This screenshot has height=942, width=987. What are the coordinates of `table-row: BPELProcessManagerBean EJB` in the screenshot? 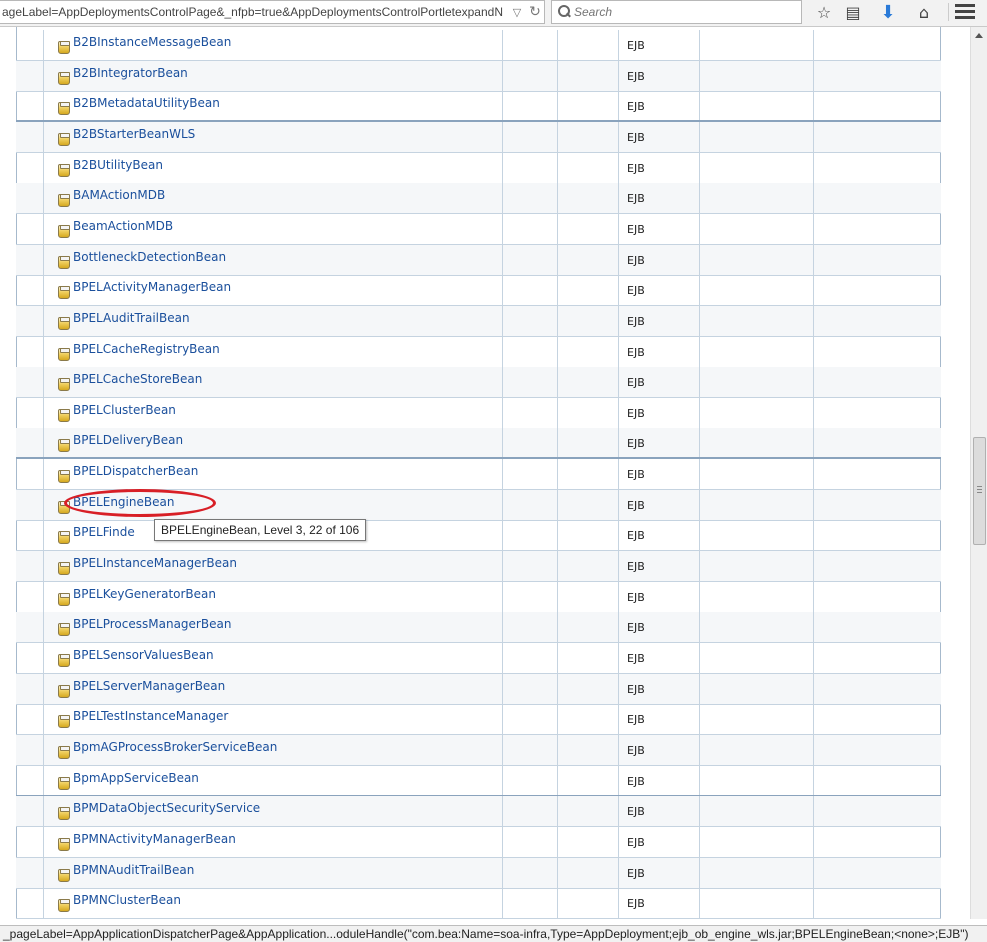 It's located at (478, 628).